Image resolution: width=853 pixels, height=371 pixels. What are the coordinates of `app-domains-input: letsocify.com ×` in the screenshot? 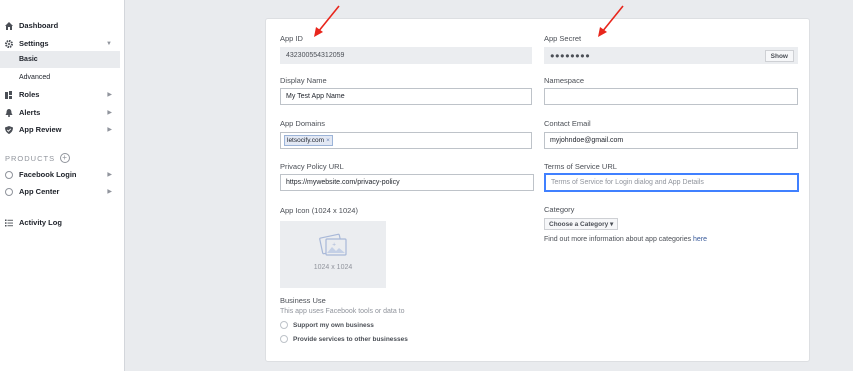 It's located at (406, 140).